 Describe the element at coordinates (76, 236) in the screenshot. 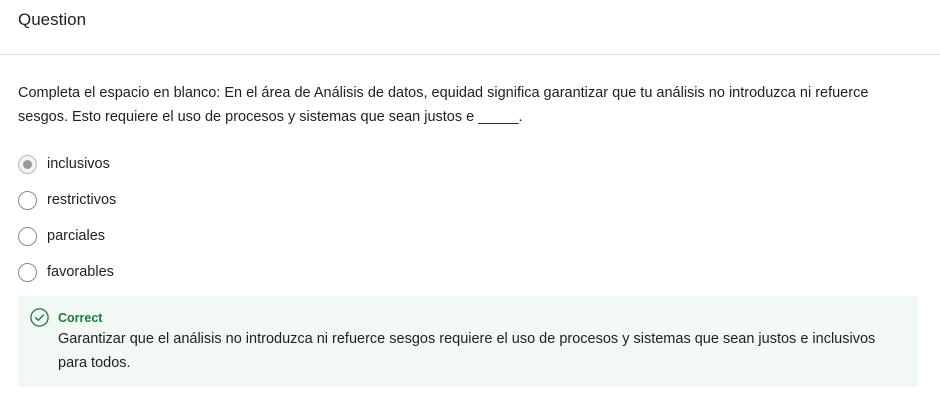

I see `option-label: parciales` at that location.